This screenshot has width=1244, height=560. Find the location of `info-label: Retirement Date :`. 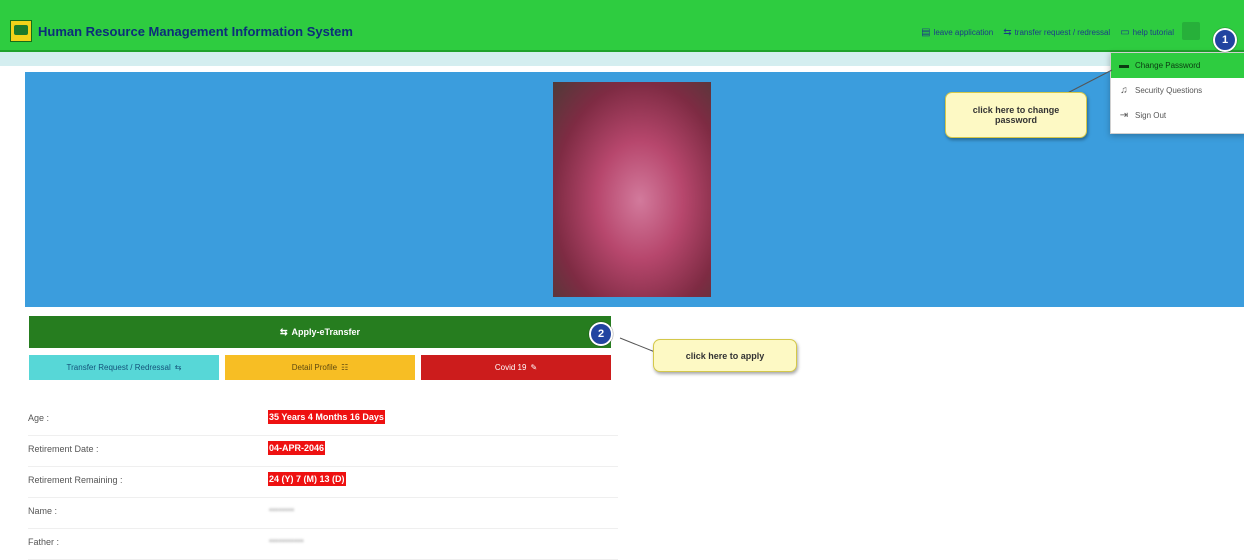

info-label: Retirement Date : is located at coordinates (63, 449).